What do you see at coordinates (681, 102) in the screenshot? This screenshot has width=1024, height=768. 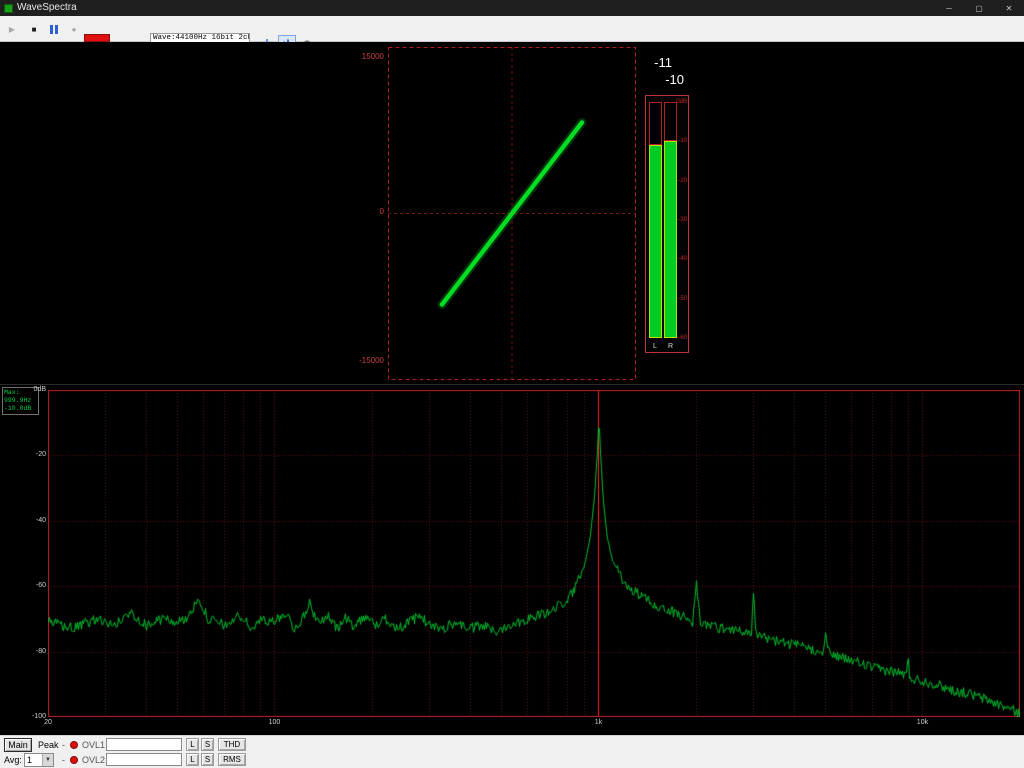 I see `meter-scale-label: 0dB` at bounding box center [681, 102].